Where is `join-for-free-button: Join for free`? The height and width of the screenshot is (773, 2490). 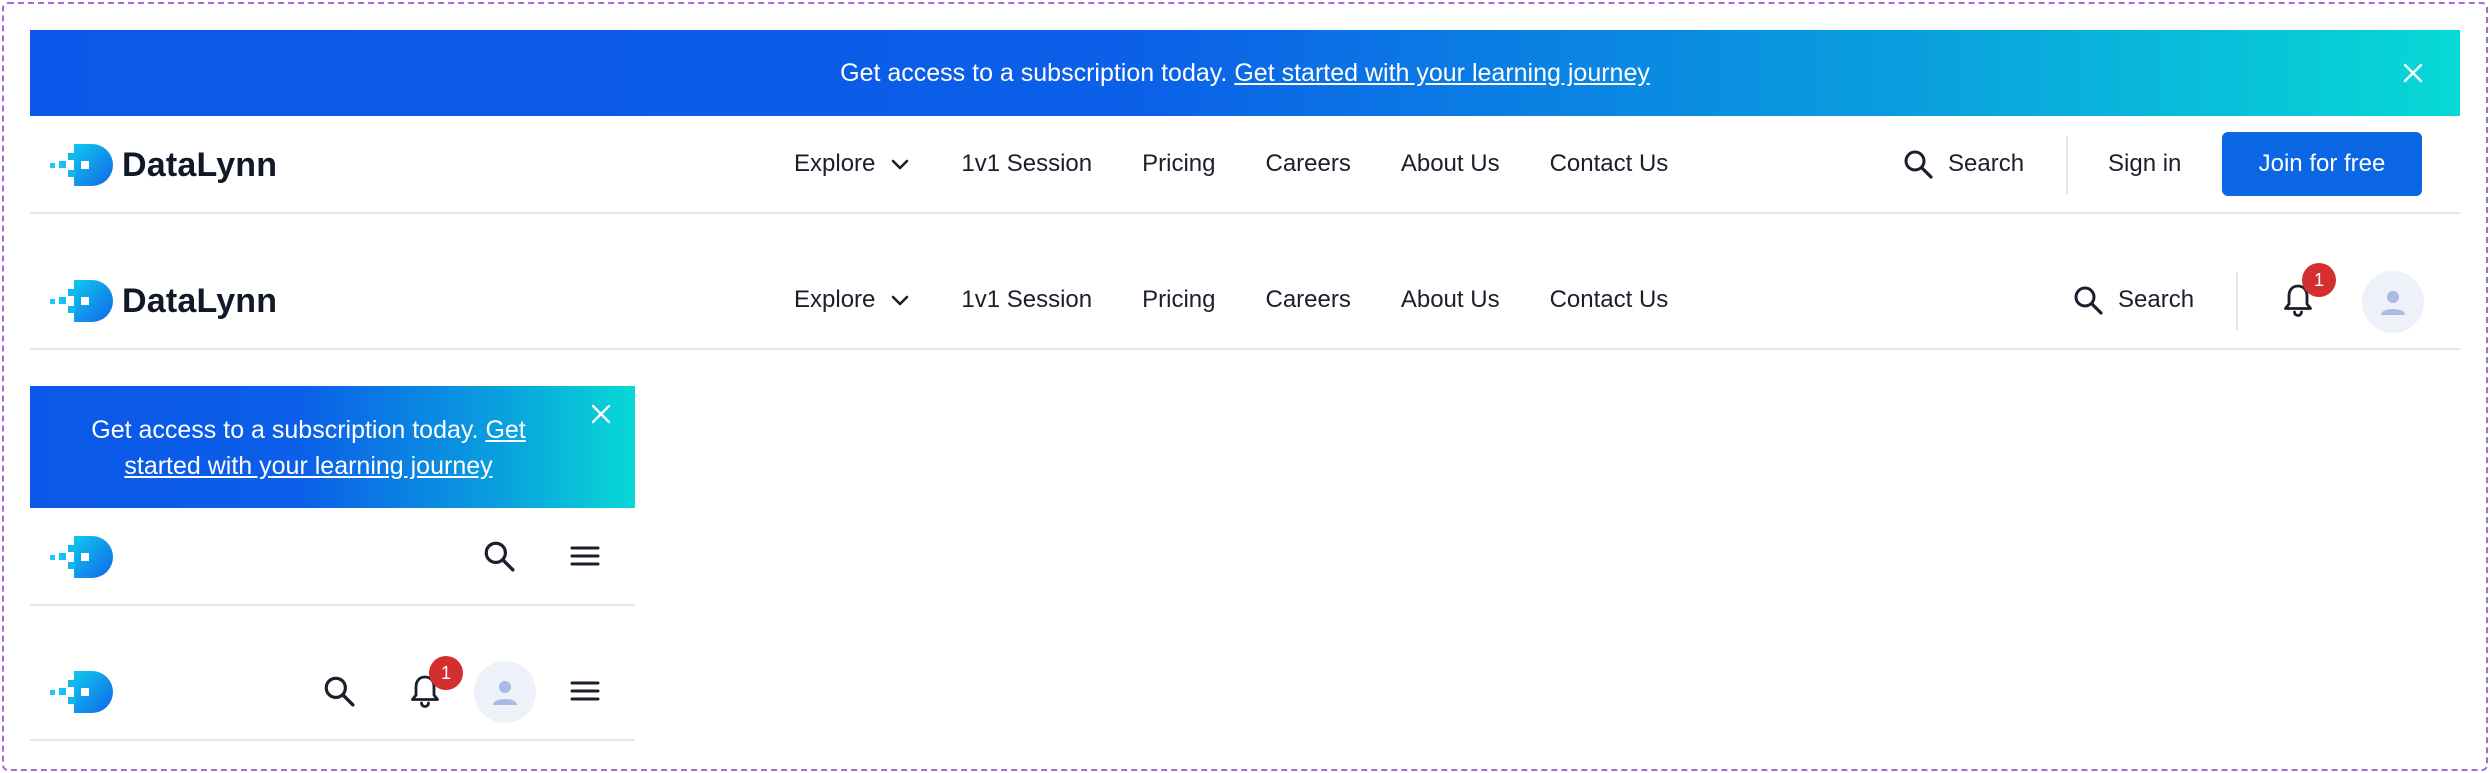
join-for-free-button: Join for free is located at coordinates (2322, 164).